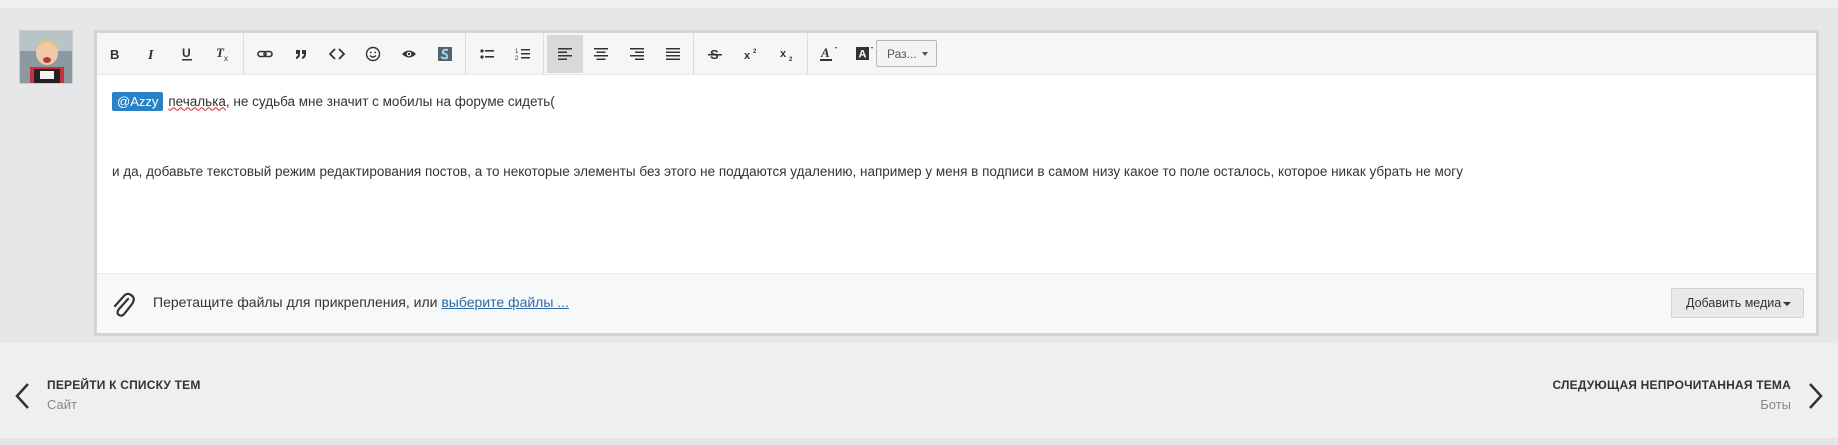 The image size is (1838, 445). I want to click on prev-nav-subtitle: Сайт, so click(62, 404).